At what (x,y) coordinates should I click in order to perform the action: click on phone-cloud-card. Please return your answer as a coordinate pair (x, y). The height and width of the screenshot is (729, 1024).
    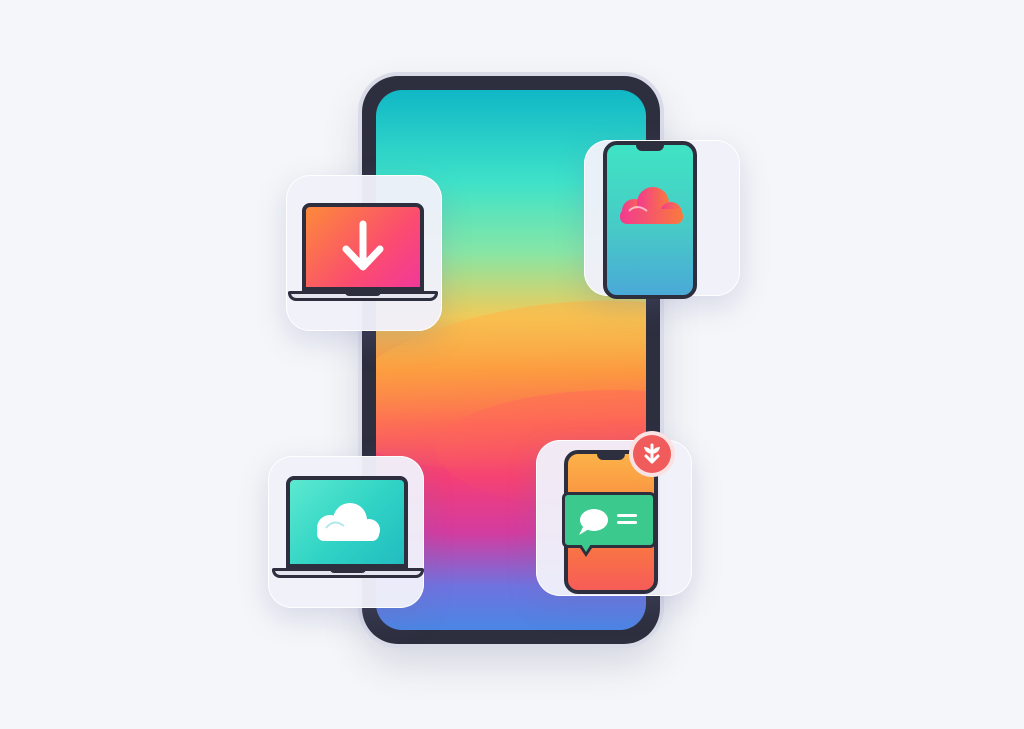
    Looking at the image, I should click on (662, 219).